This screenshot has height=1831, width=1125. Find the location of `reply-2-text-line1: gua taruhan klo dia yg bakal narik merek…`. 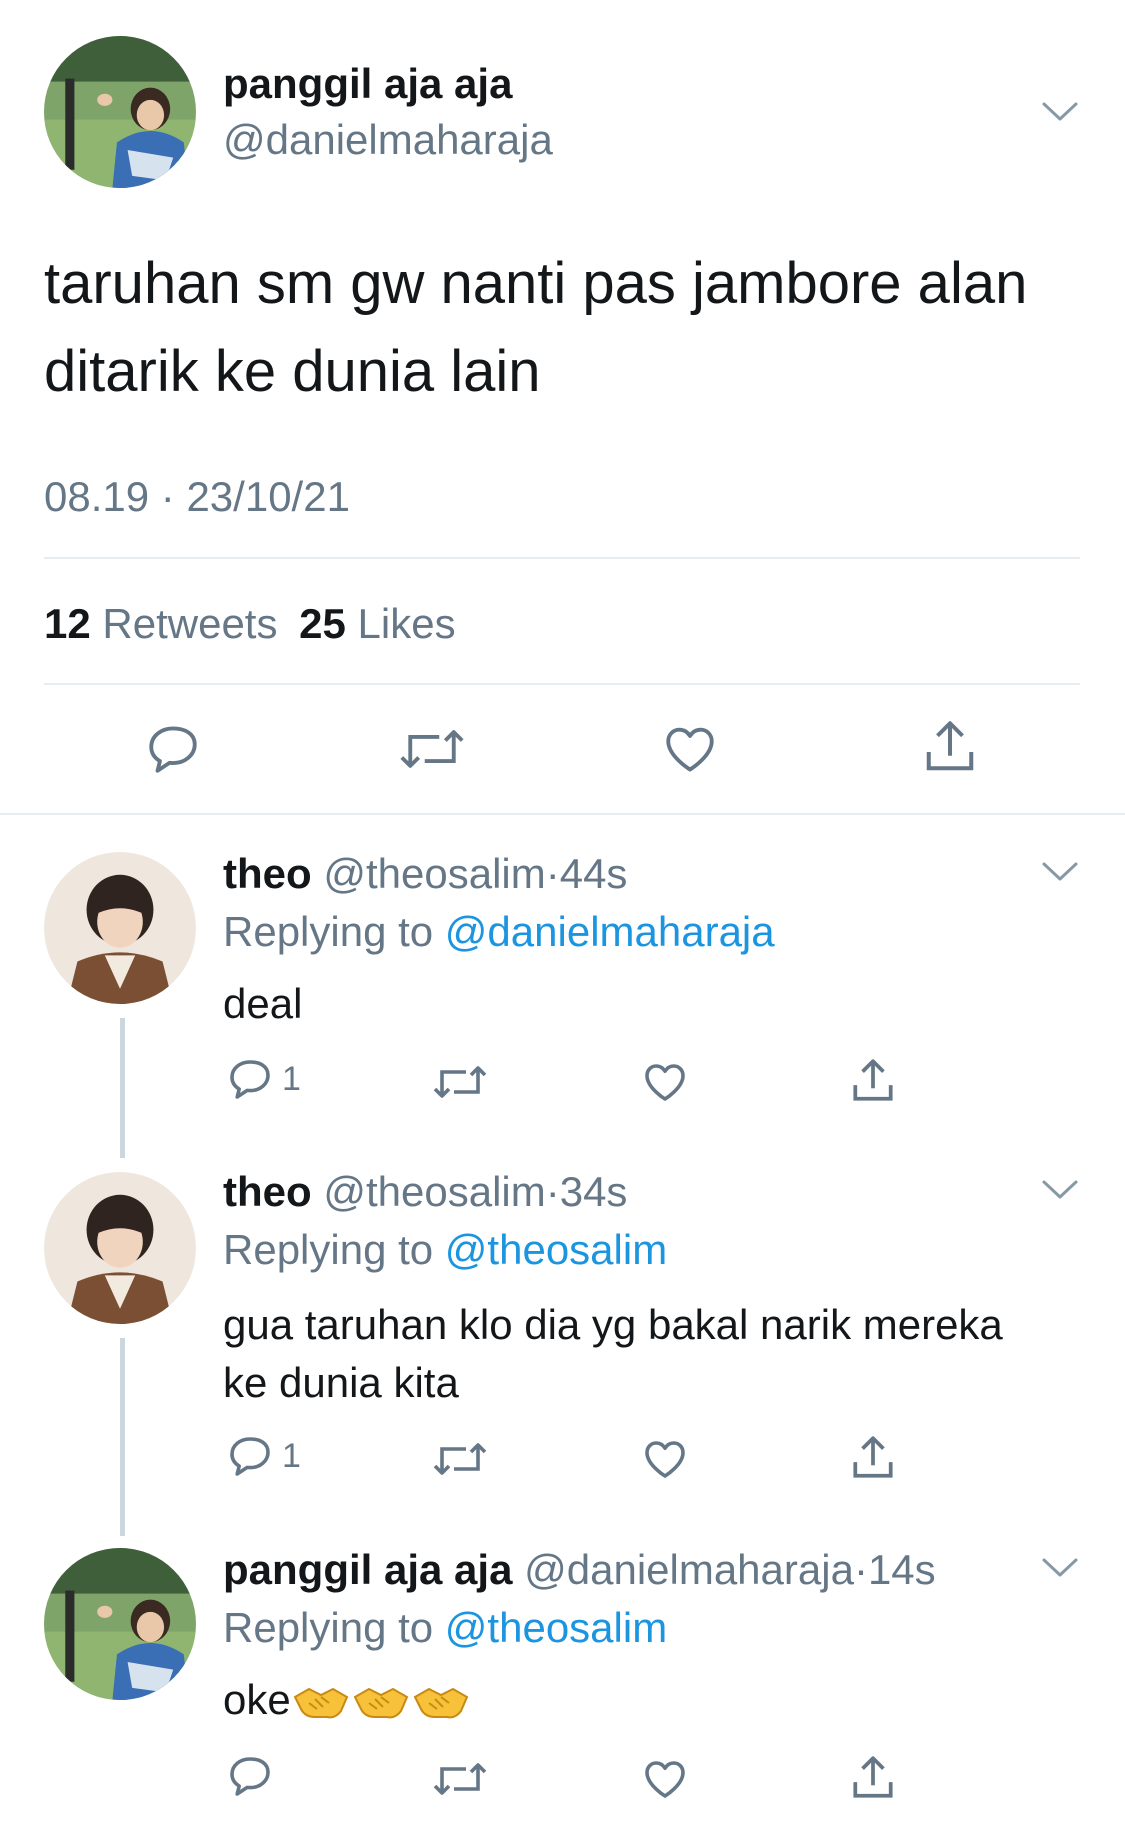

reply-2-text-line1: gua taruhan klo dia yg bakal narik merek… is located at coordinates (613, 1324).